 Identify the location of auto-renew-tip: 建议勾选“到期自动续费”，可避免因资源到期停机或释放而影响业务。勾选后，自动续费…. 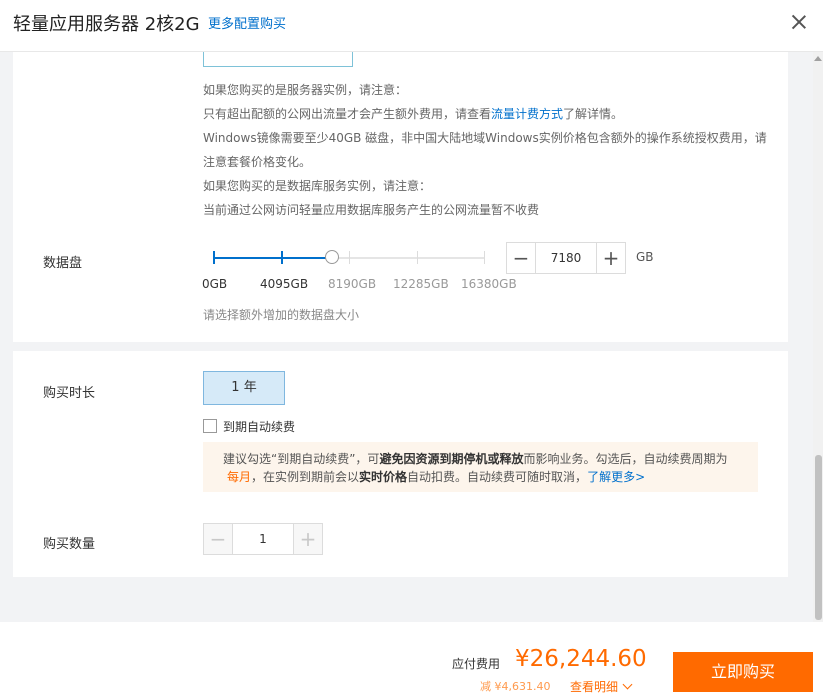
(480, 467).